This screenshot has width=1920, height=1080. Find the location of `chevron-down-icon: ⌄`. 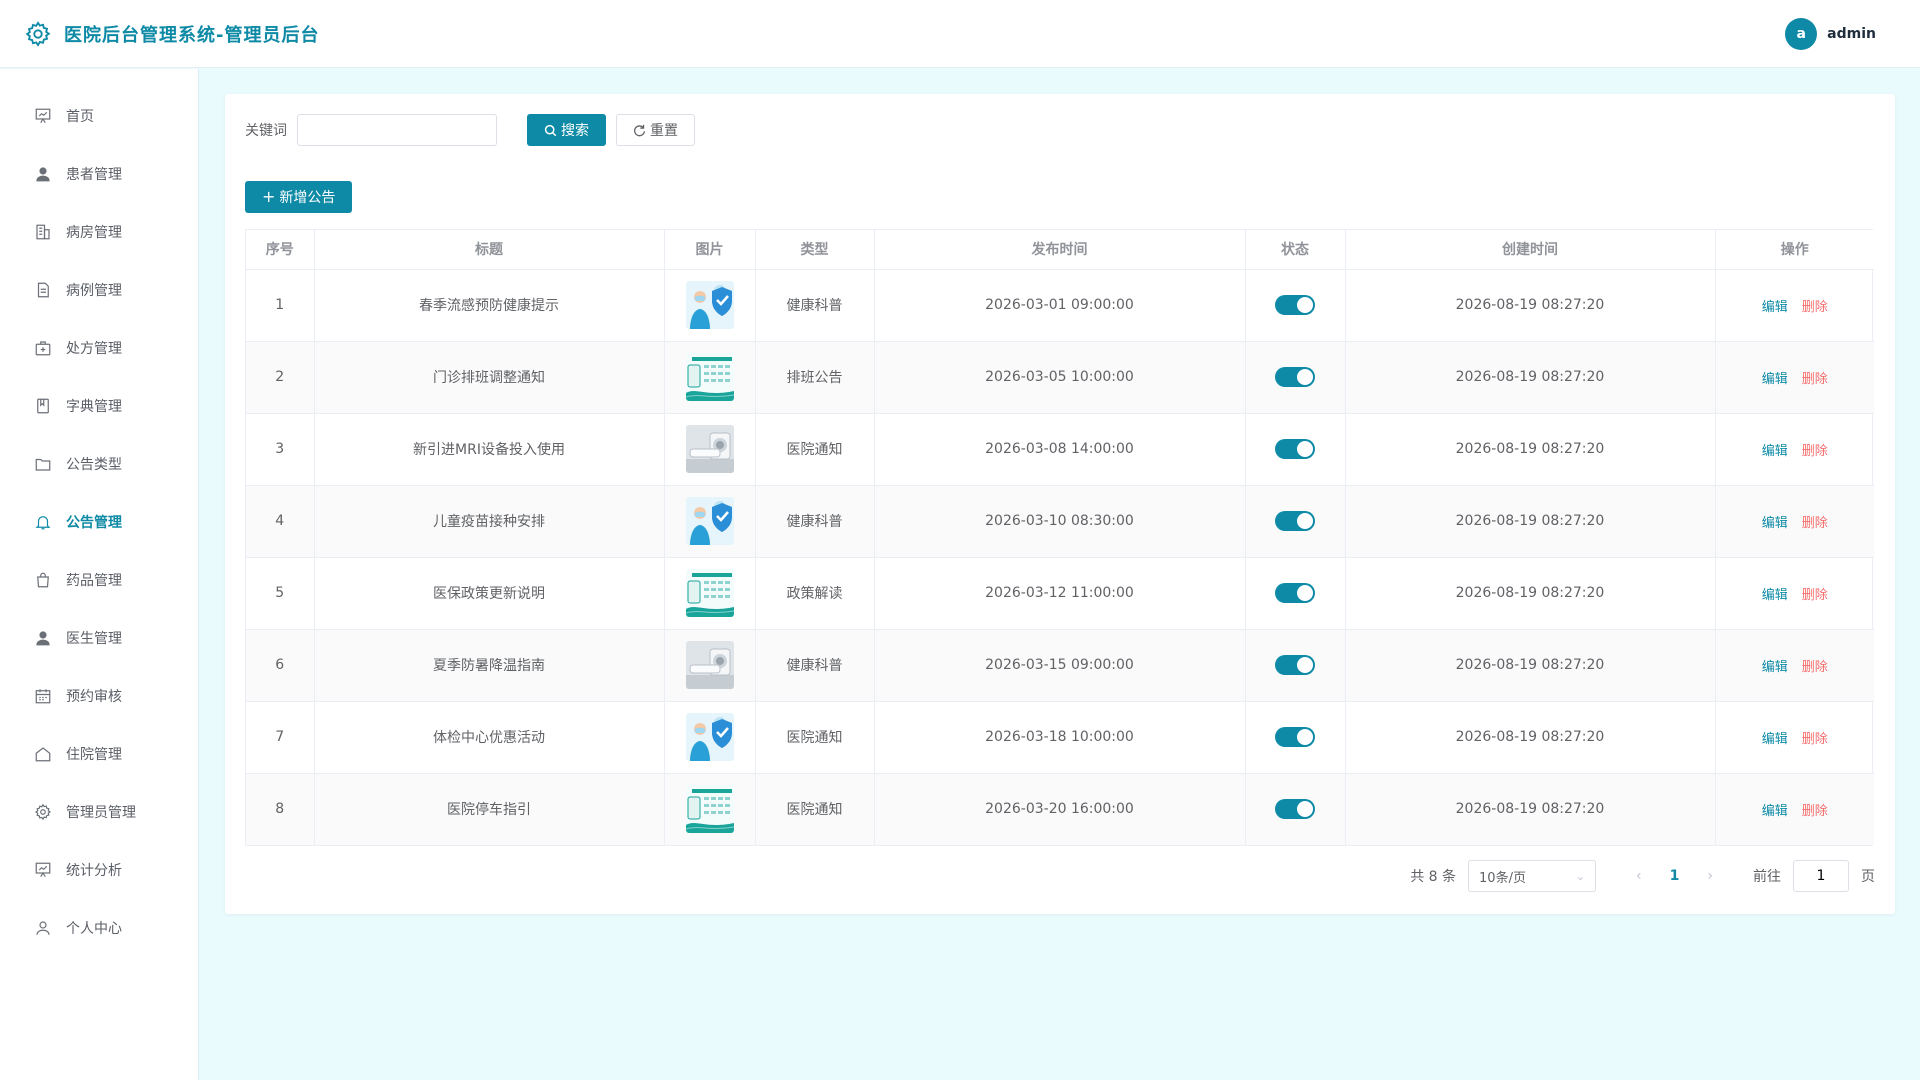

chevron-down-icon: ⌄ is located at coordinates (1580, 876).